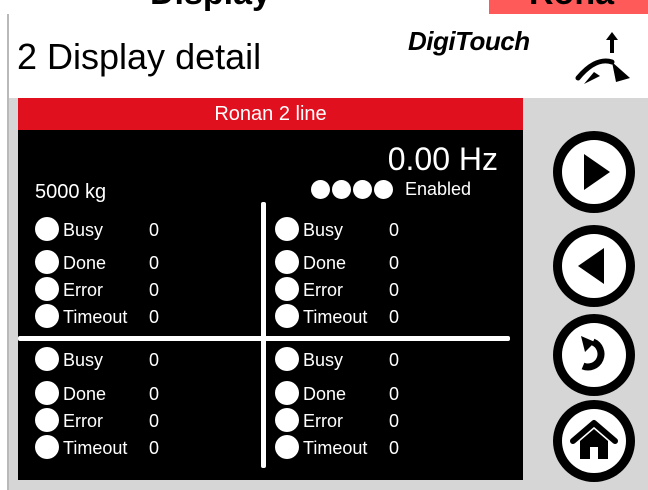  I want to click on cut-off-tab: Rona, so click(568, 7).